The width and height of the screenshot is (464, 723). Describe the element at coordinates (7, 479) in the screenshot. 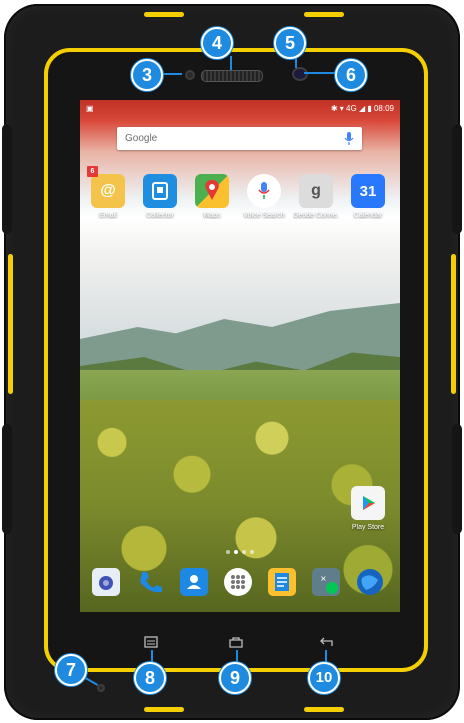

I see `left-grip-lower` at that location.